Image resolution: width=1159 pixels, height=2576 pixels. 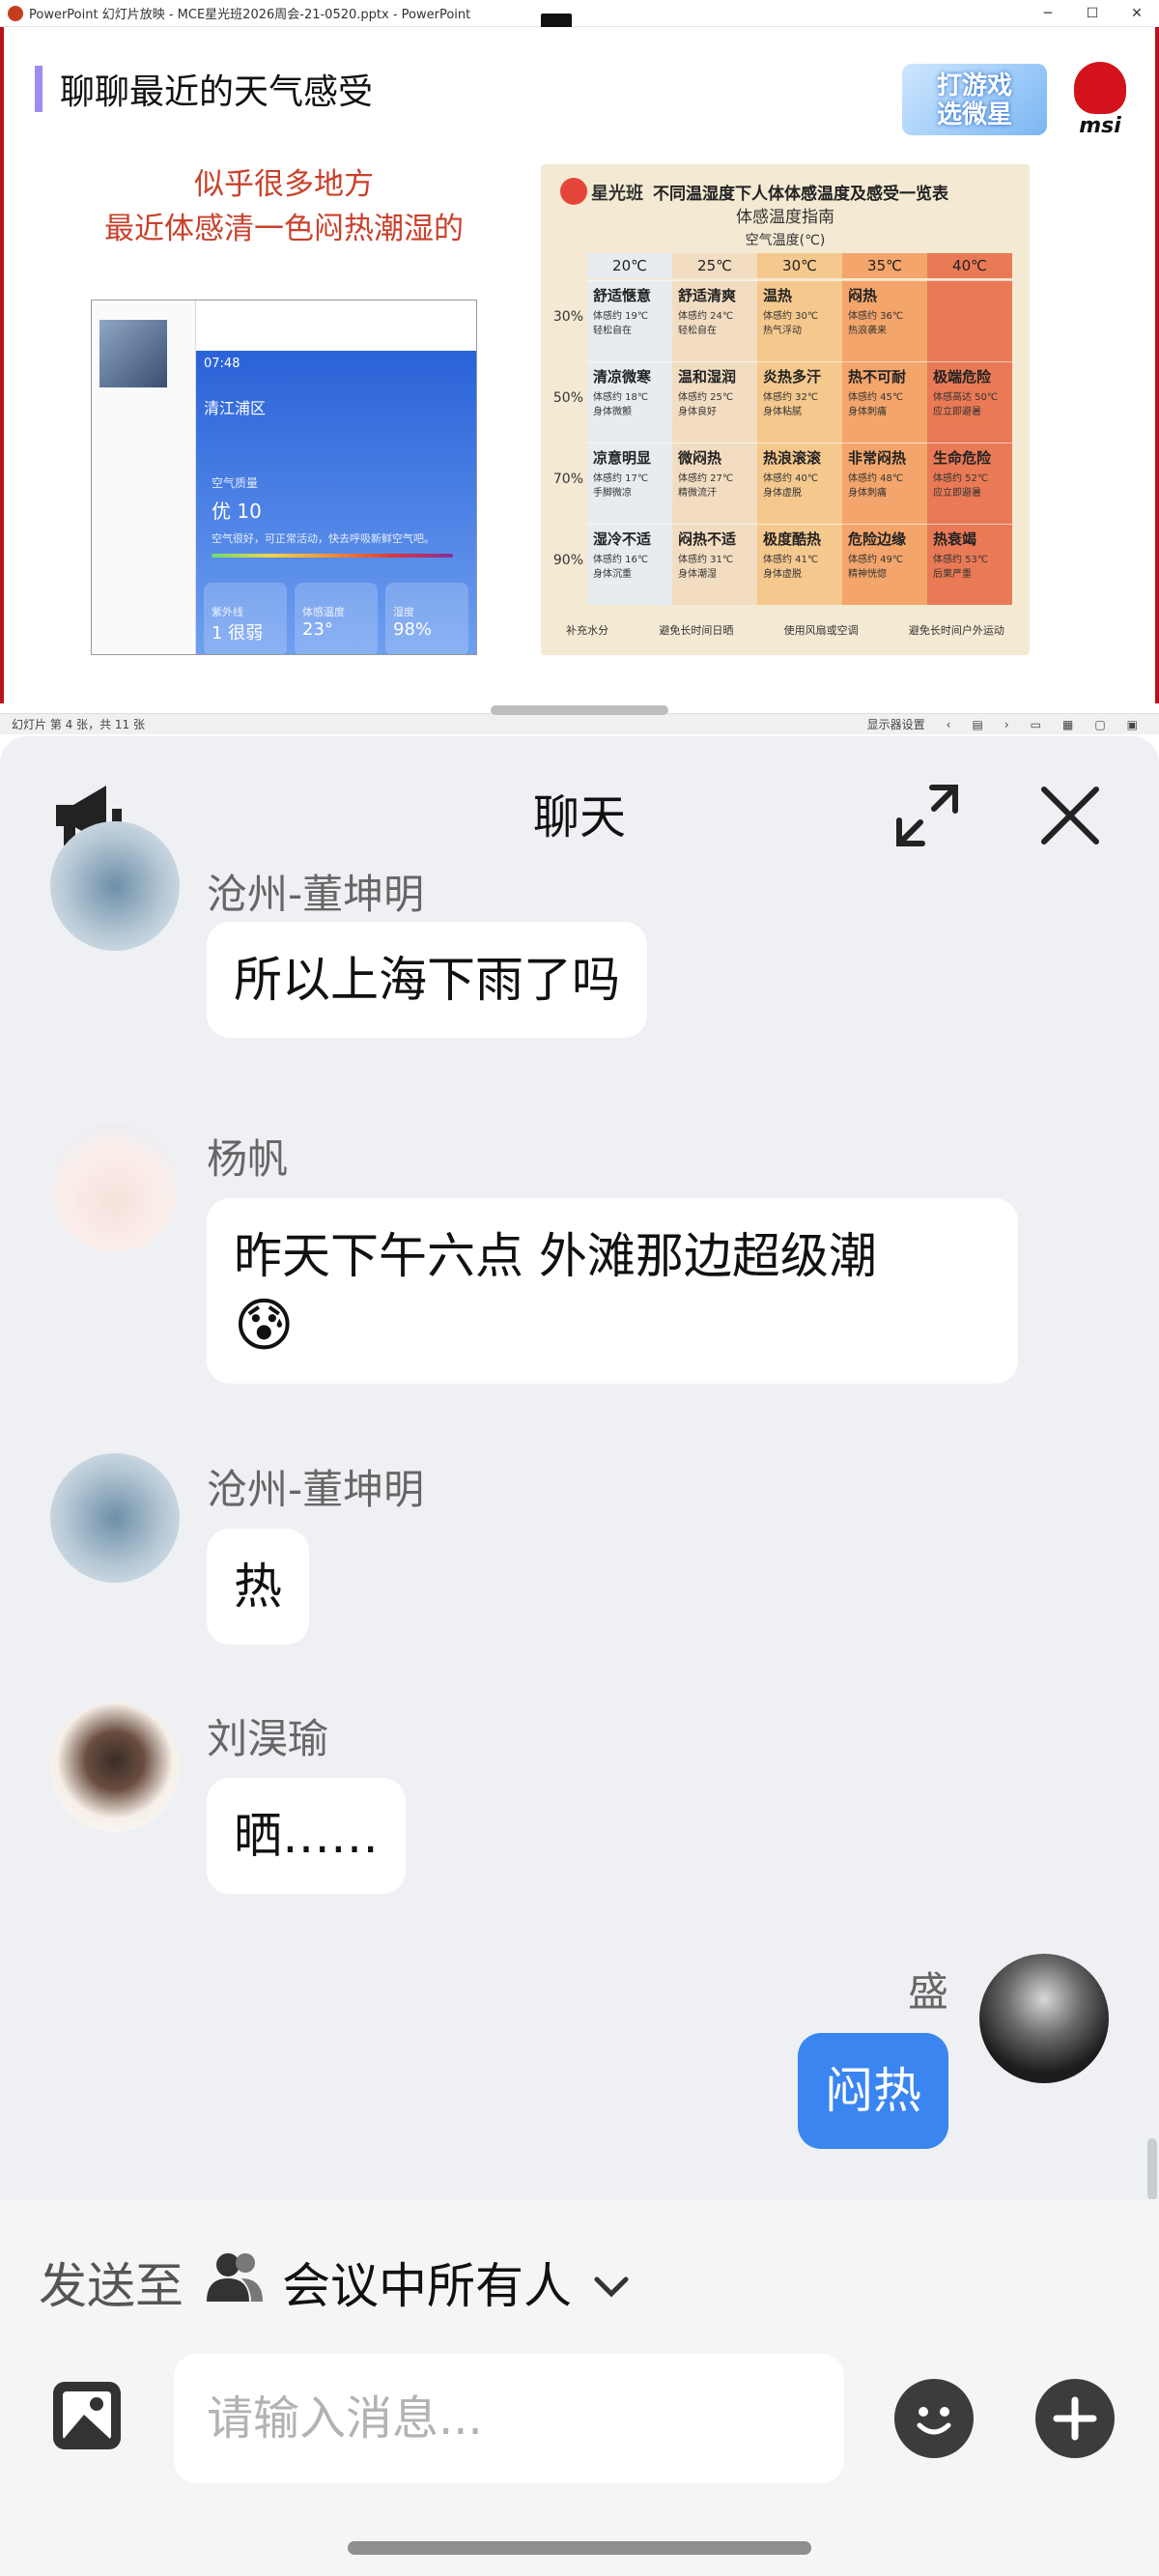 I want to click on close-icon, so click(x=1070, y=816).